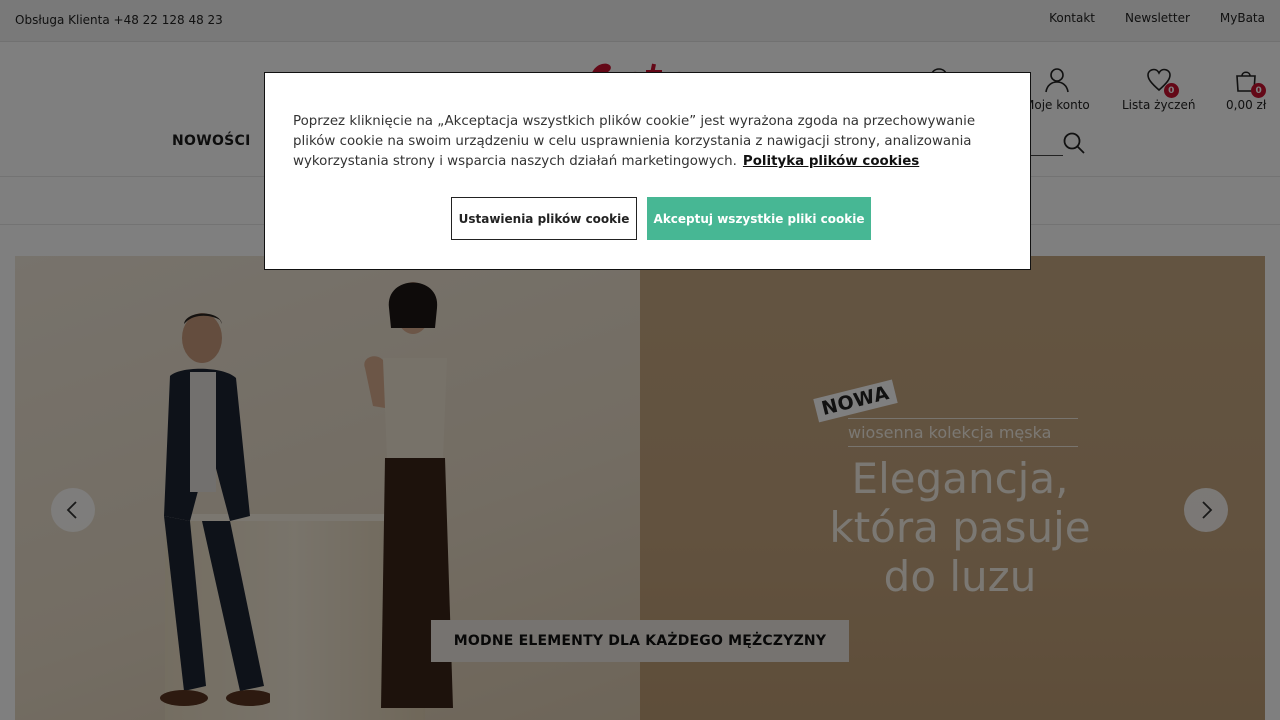  Describe the element at coordinates (831, 161) in the screenshot. I see `cookie-policy-link: Polityka plików cookies` at that location.